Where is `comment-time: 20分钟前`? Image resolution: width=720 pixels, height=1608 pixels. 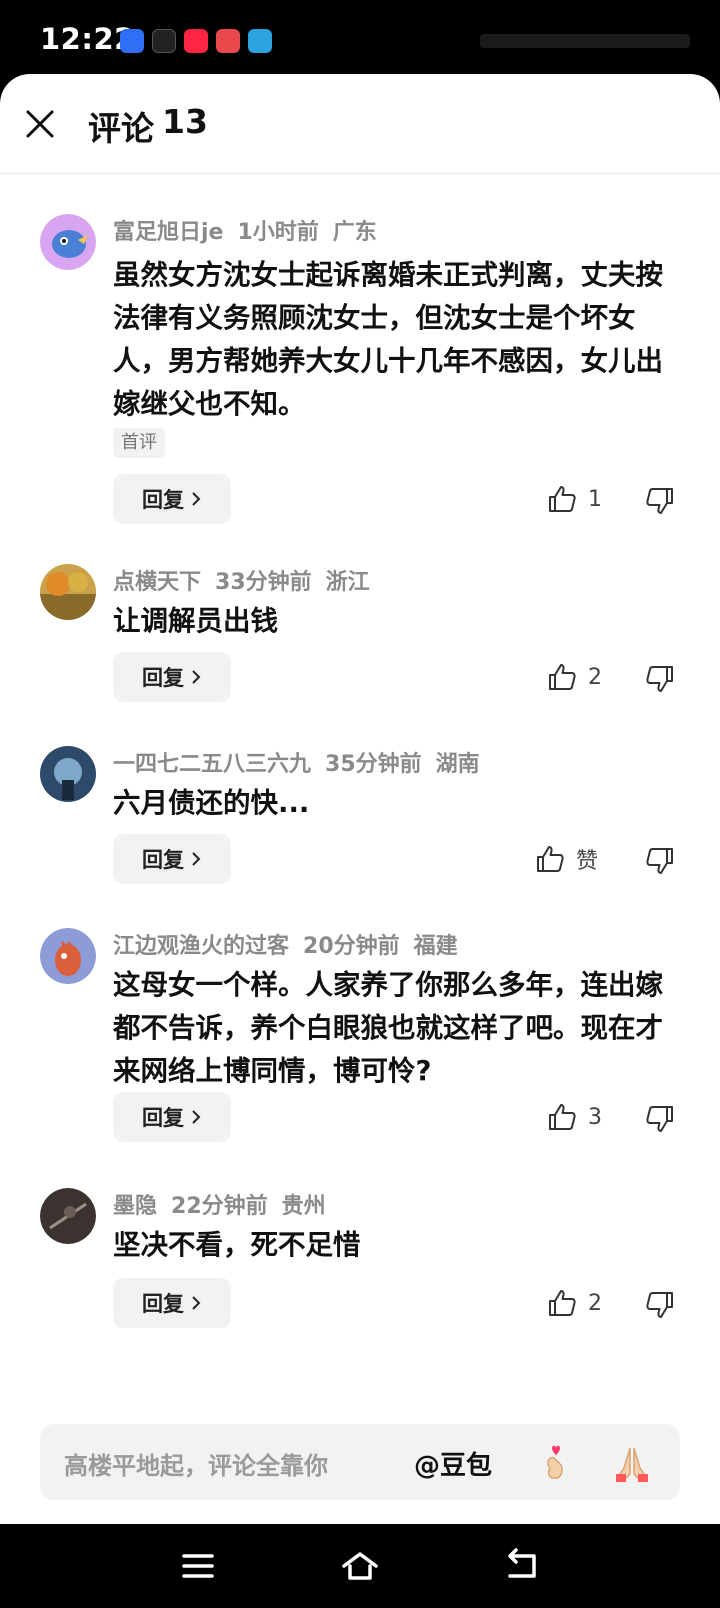
comment-time: 20分钟前 is located at coordinates (351, 946).